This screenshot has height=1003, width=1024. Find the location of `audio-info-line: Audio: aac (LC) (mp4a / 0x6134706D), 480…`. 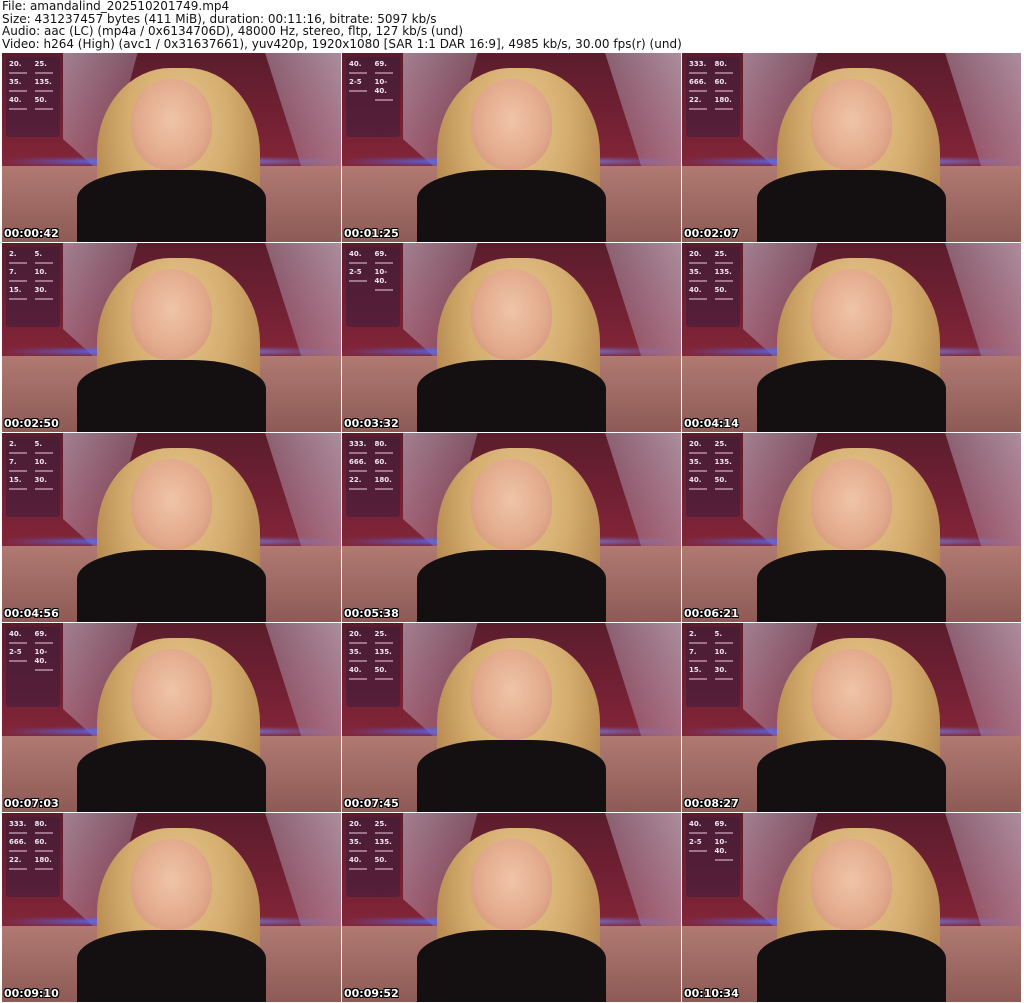

audio-info-line: Audio: aac (LC) (mp4a / 0x6134706D), 480… is located at coordinates (233, 31).